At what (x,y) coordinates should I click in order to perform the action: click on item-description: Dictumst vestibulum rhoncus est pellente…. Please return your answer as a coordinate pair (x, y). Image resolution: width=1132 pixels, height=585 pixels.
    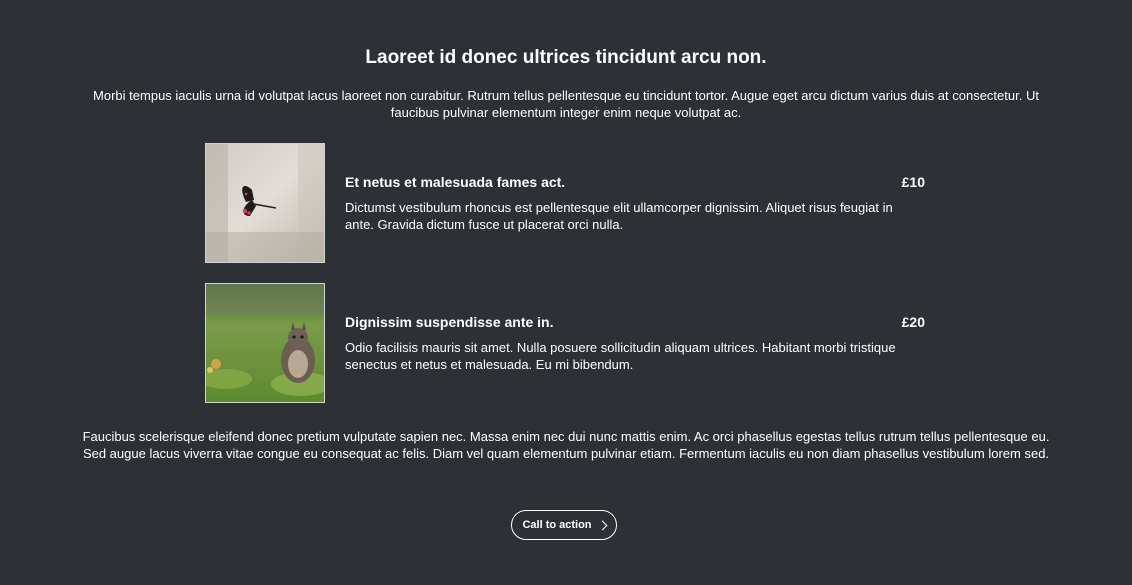
    Looking at the image, I should click on (619, 216).